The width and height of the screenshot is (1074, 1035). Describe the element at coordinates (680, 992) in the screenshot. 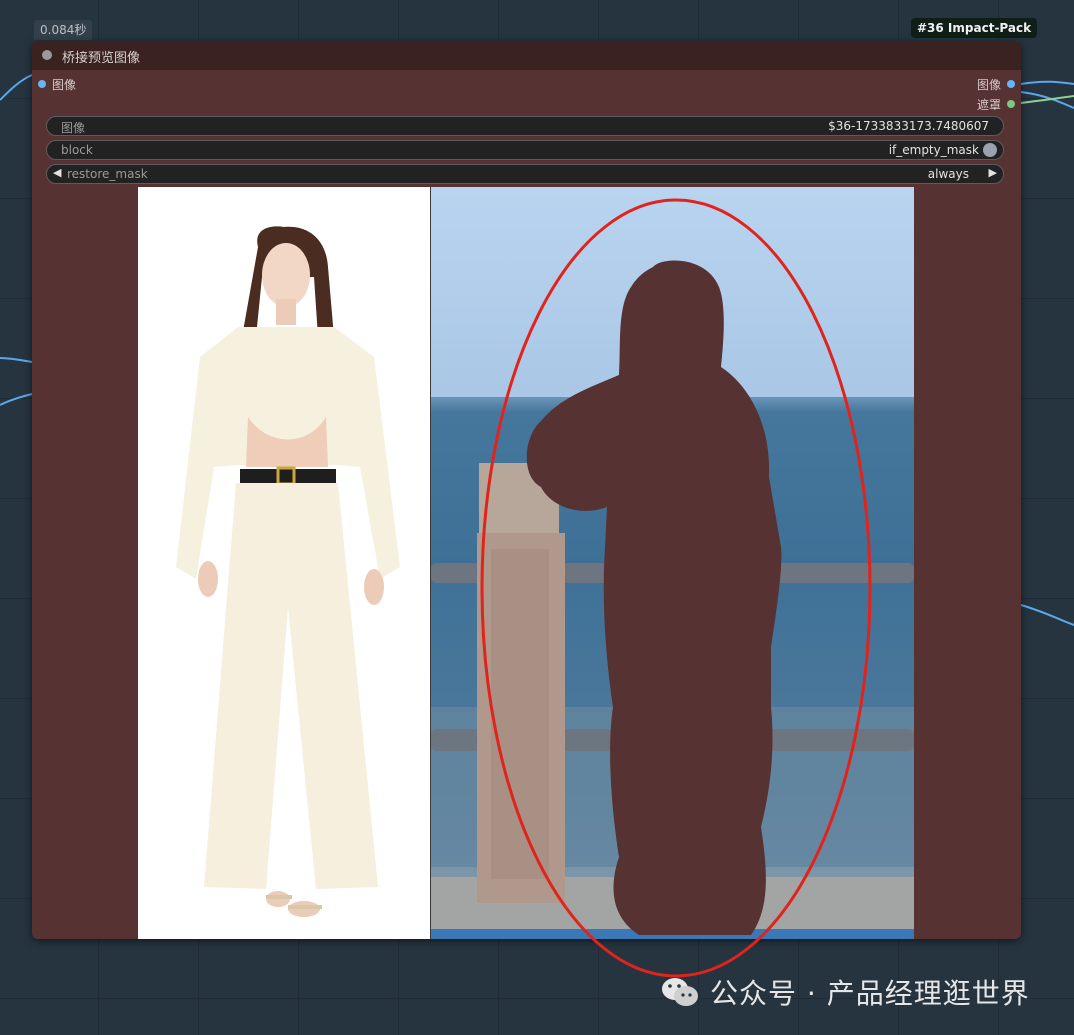

I see `wechat-icon` at that location.